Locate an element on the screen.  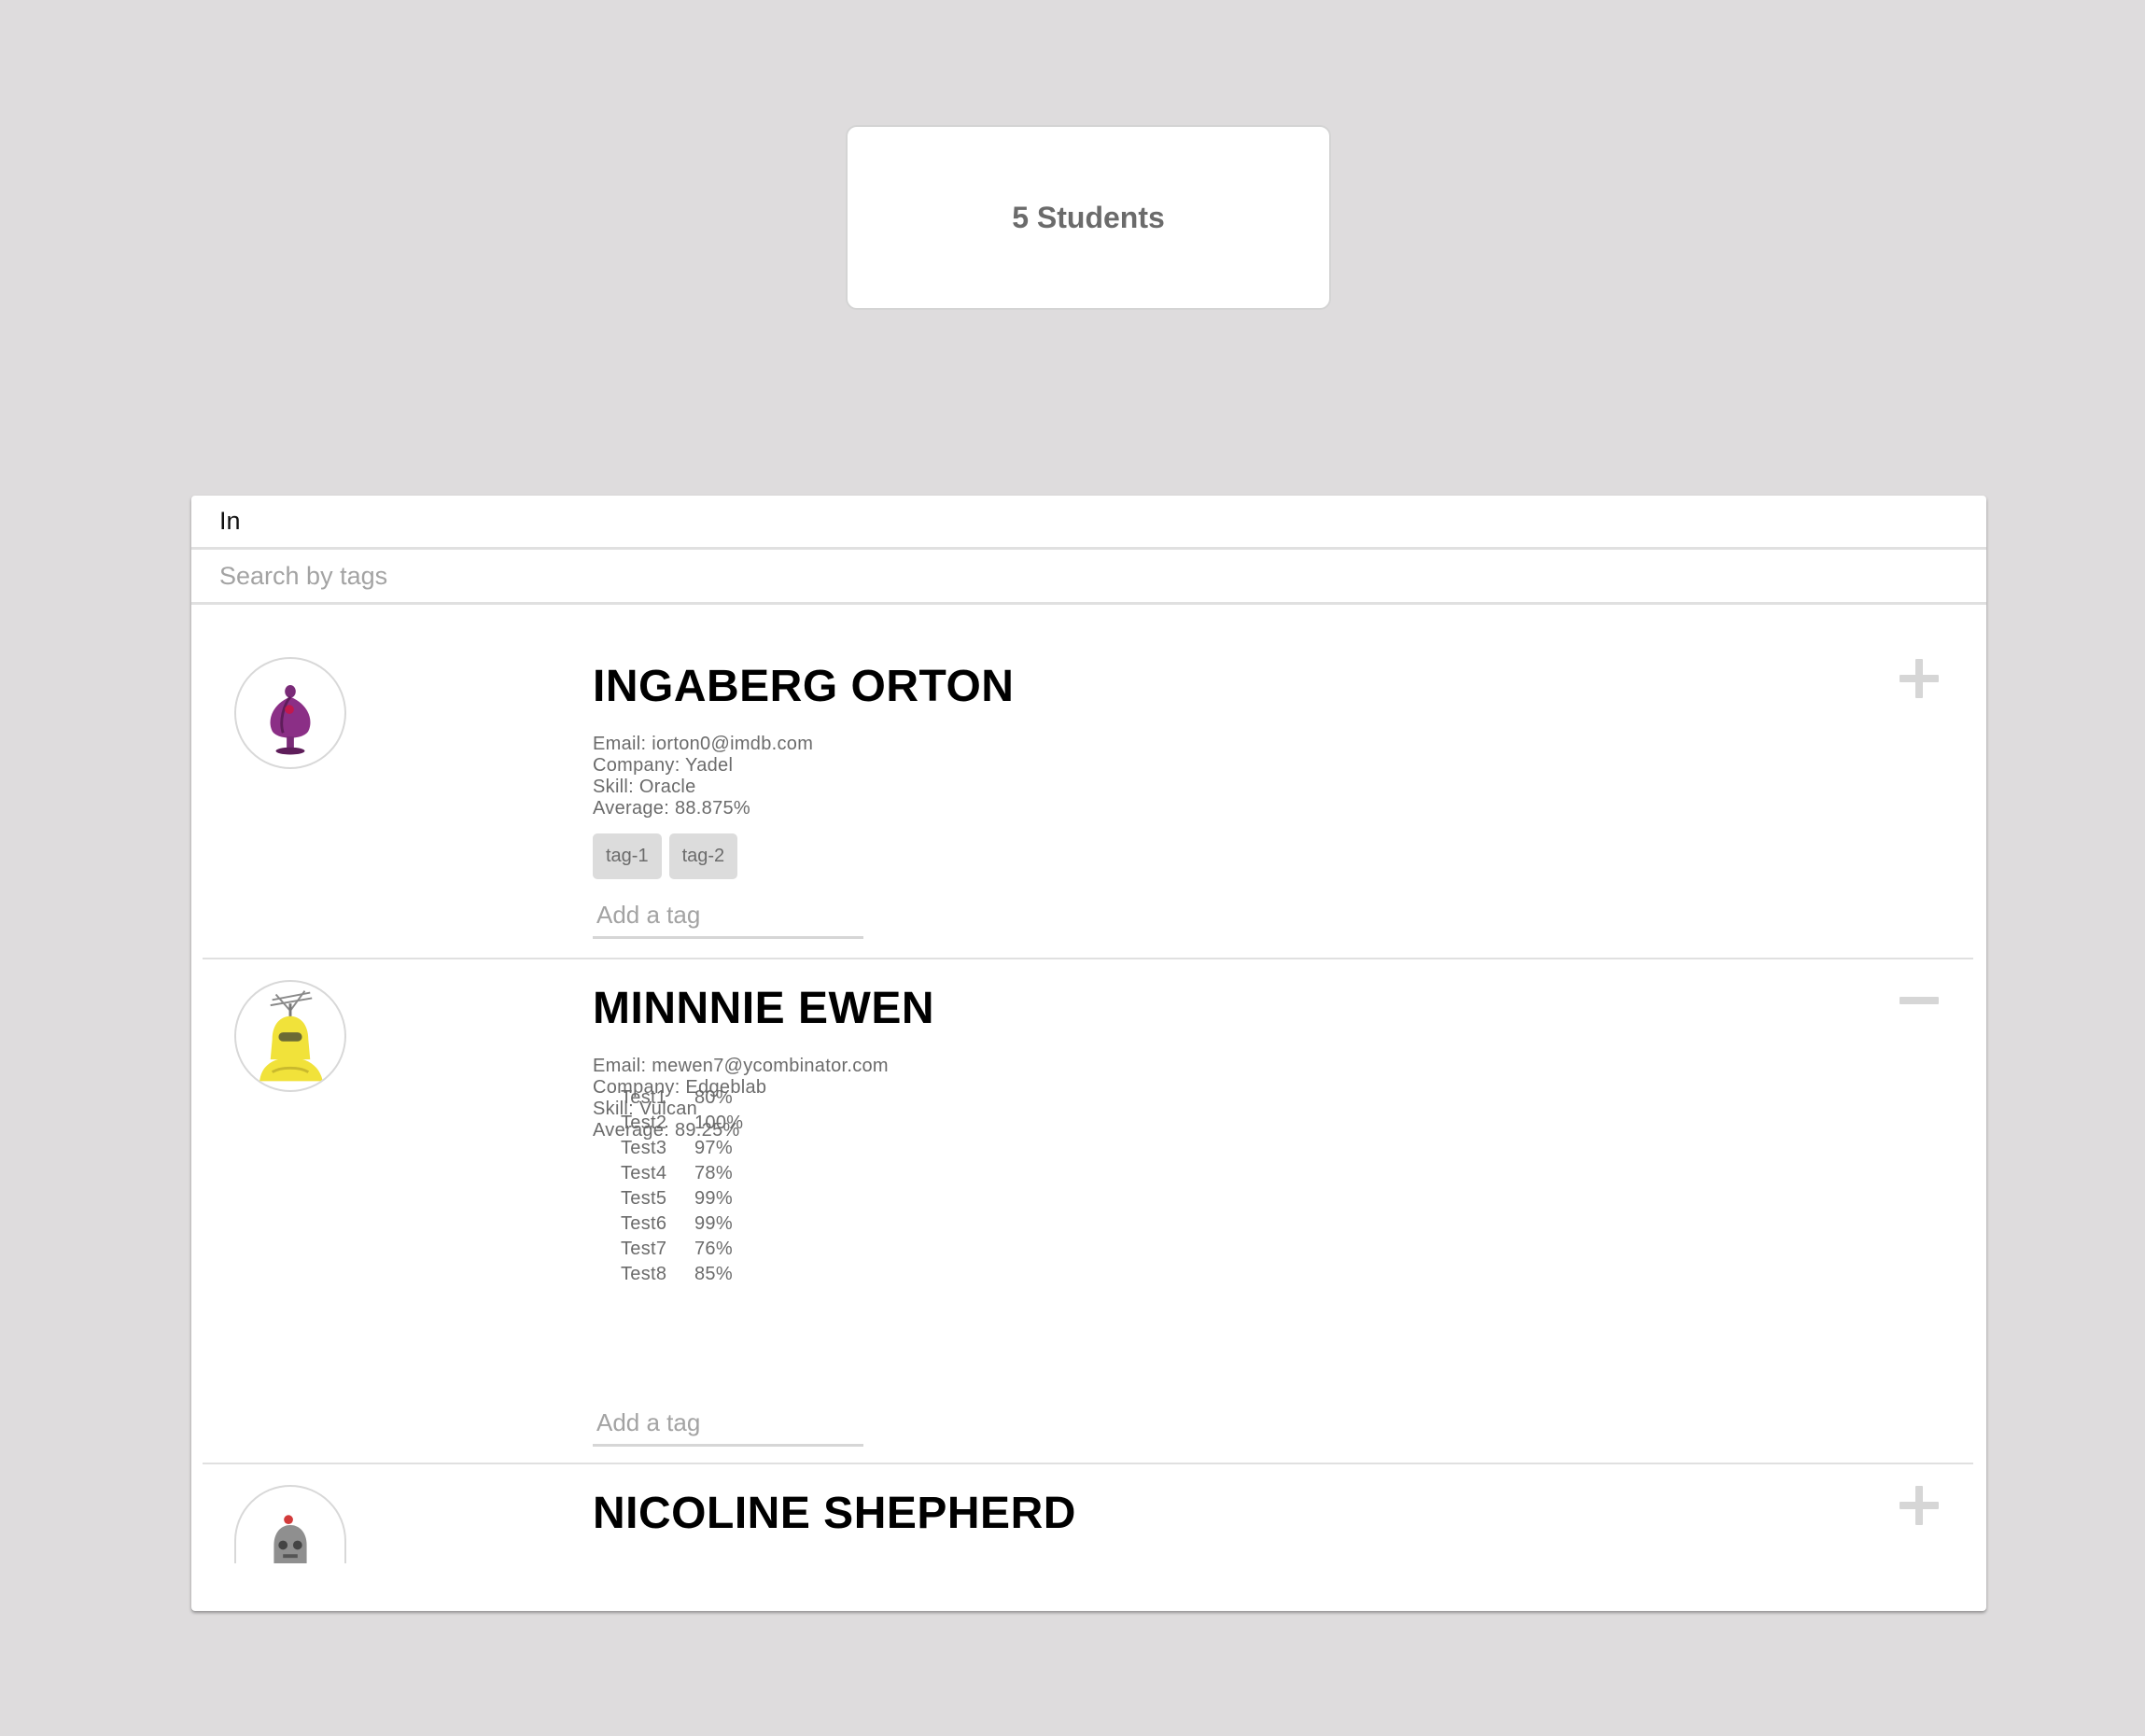
tag-chip: tag-2 is located at coordinates (703, 856).